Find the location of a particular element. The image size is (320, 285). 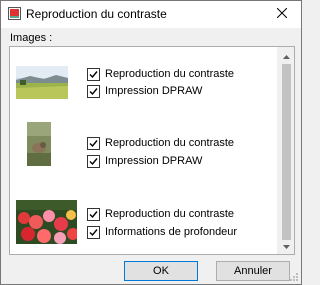

chevron-up-icon is located at coordinates (286, 56).